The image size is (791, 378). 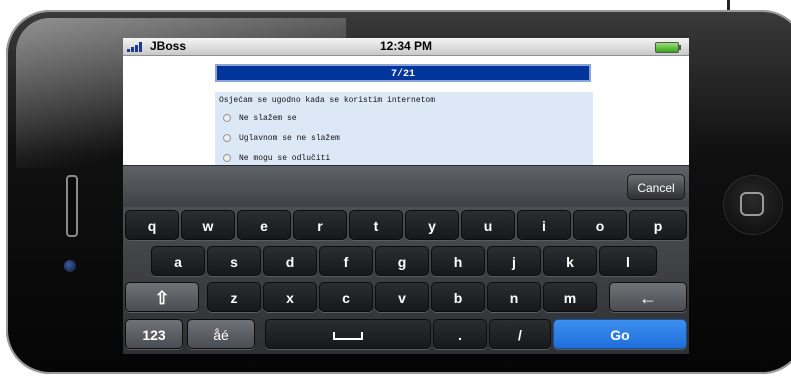 What do you see at coordinates (403, 73) in the screenshot?
I see `question-counter: 7/21` at bounding box center [403, 73].